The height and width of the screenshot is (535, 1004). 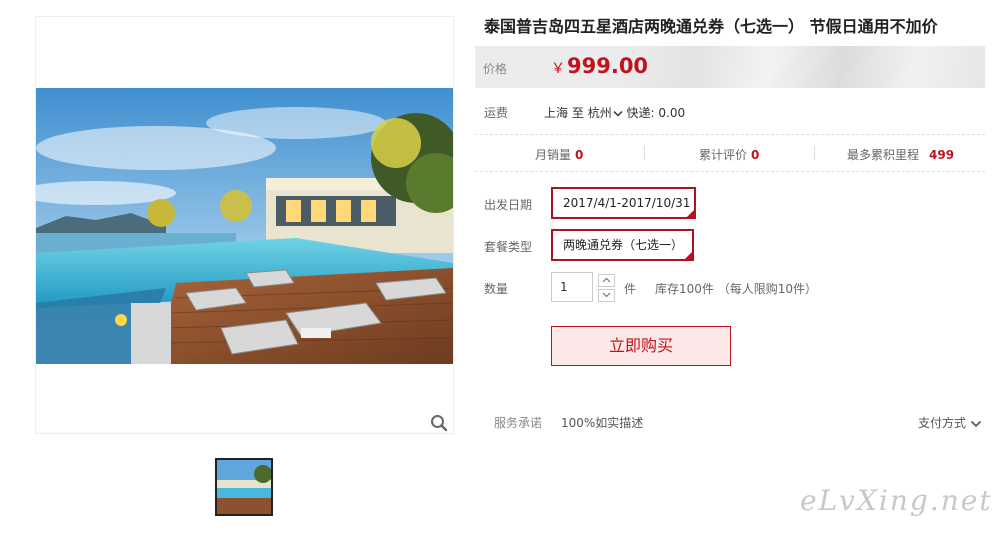 What do you see at coordinates (439, 423) in the screenshot?
I see `zoom-icon` at bounding box center [439, 423].